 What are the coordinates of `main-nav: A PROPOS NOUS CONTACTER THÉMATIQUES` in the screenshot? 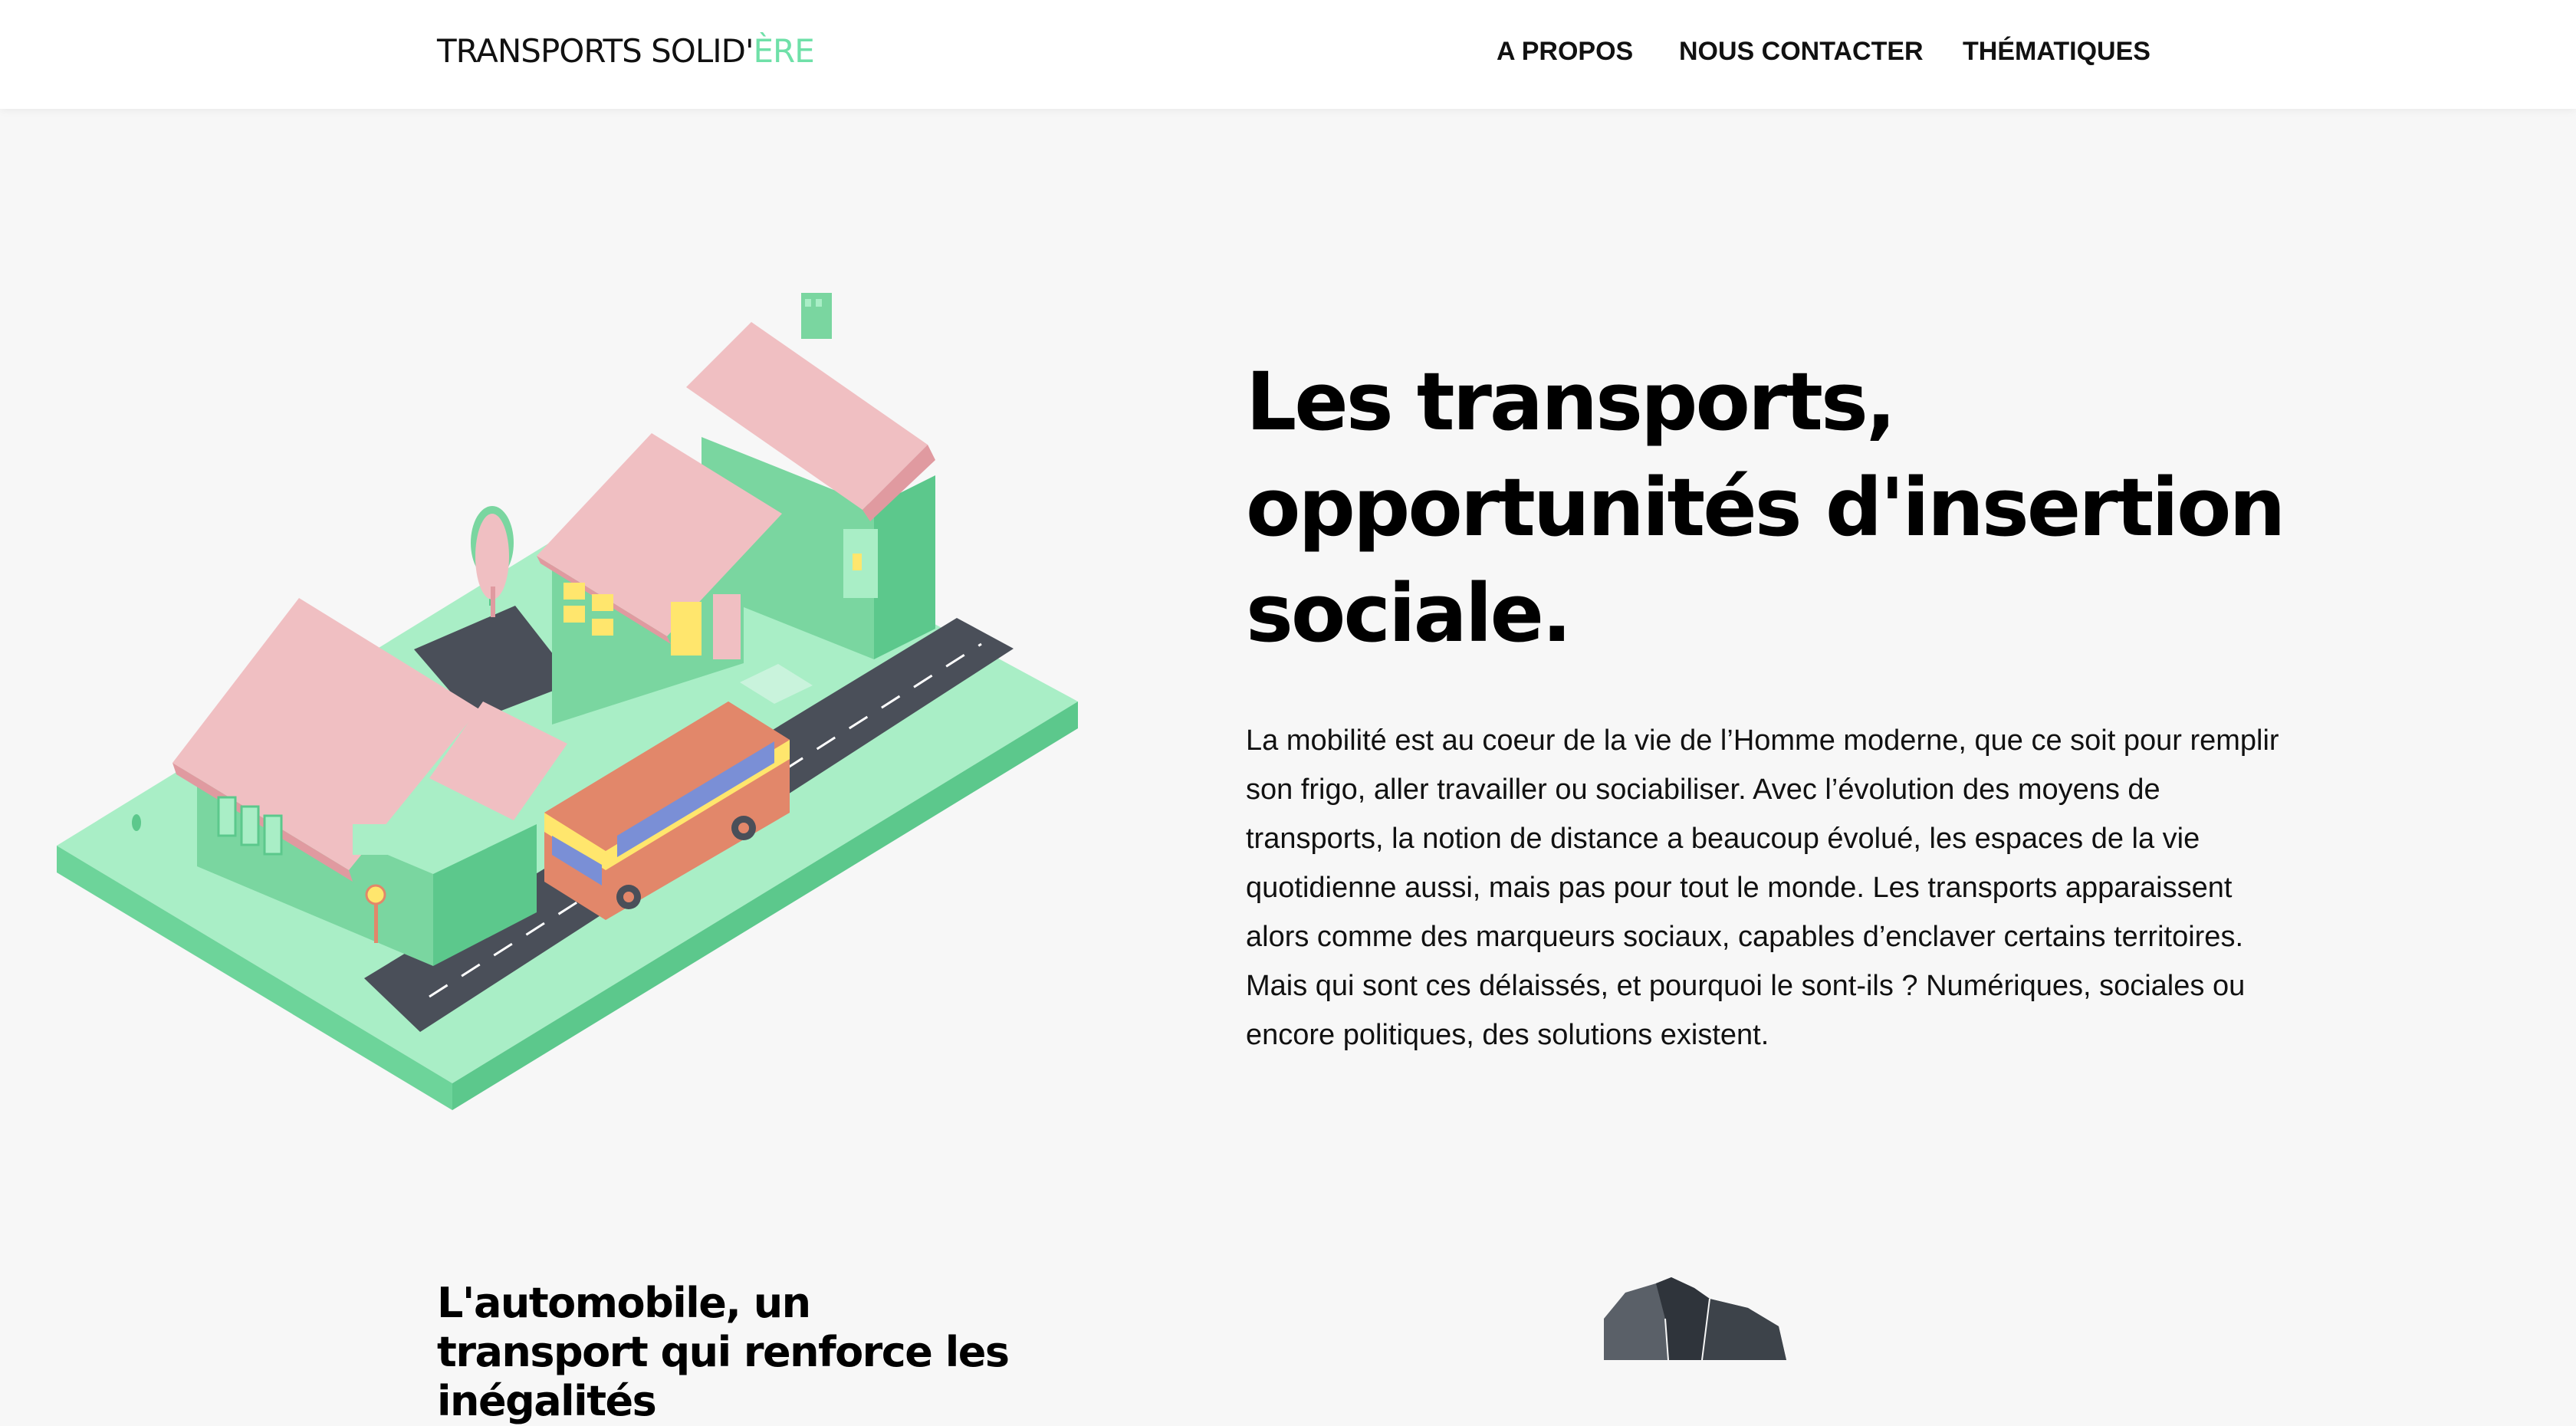 It's located at (1288, 56).